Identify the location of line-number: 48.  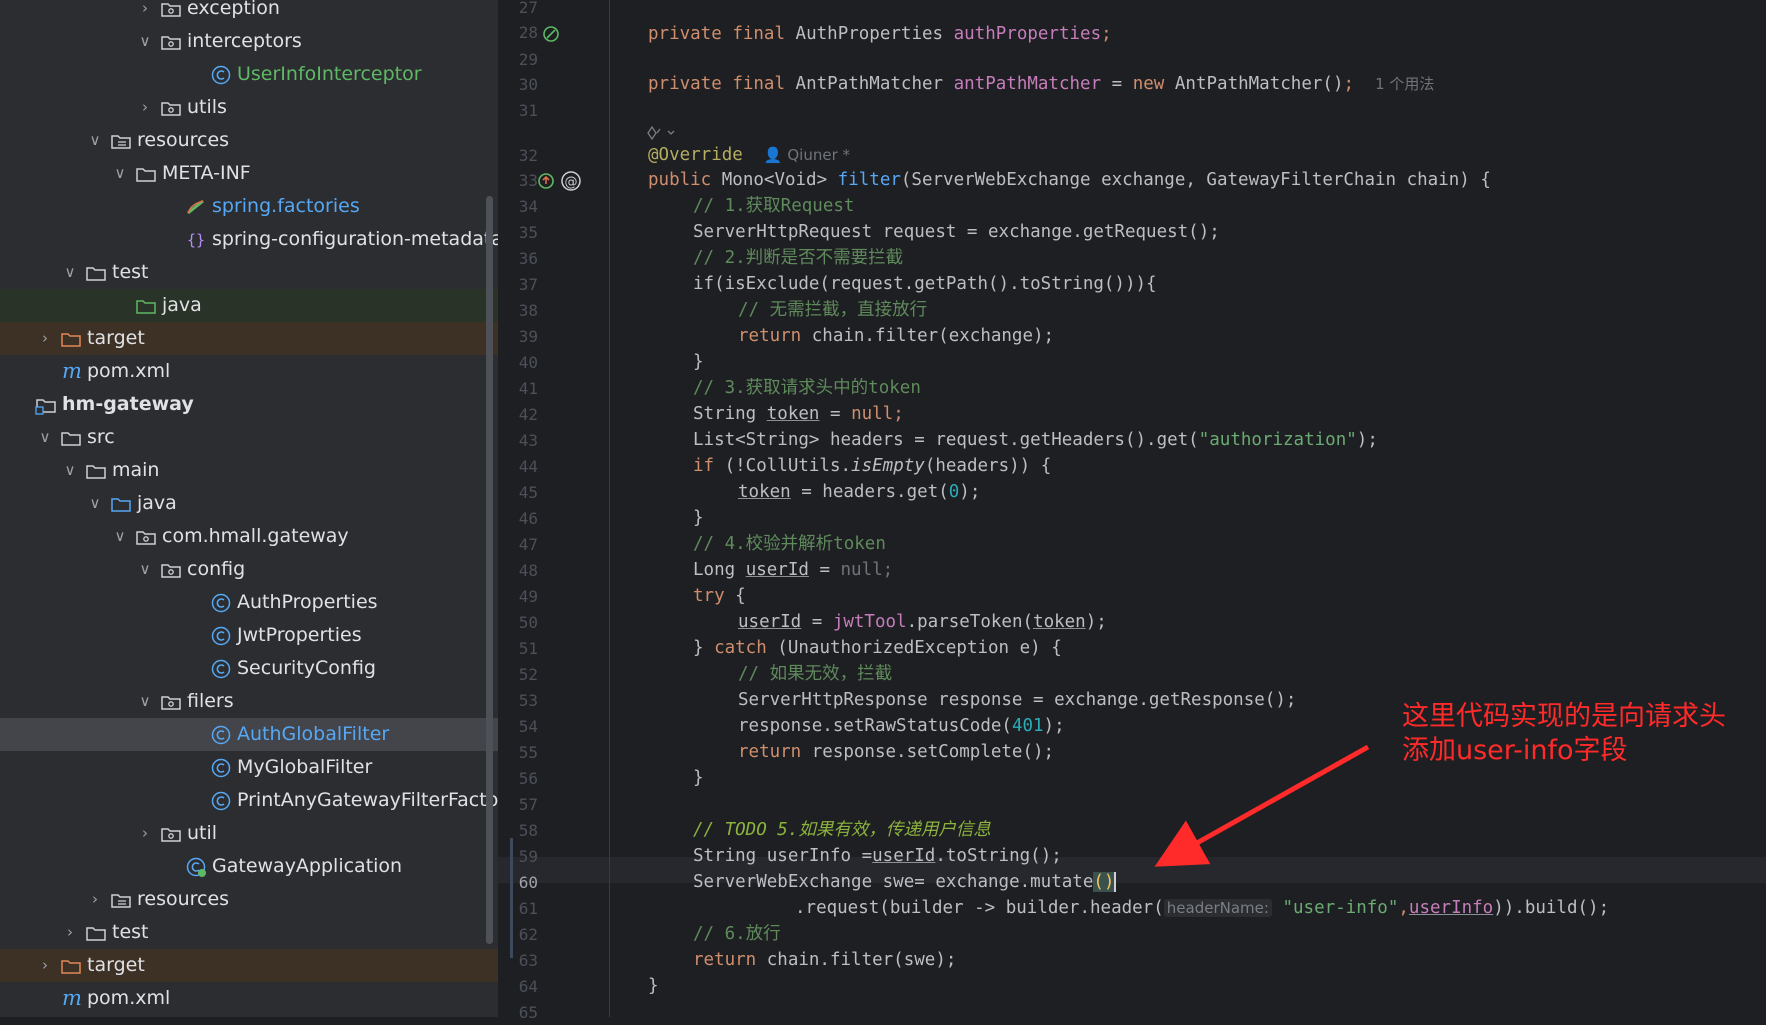
(518, 570).